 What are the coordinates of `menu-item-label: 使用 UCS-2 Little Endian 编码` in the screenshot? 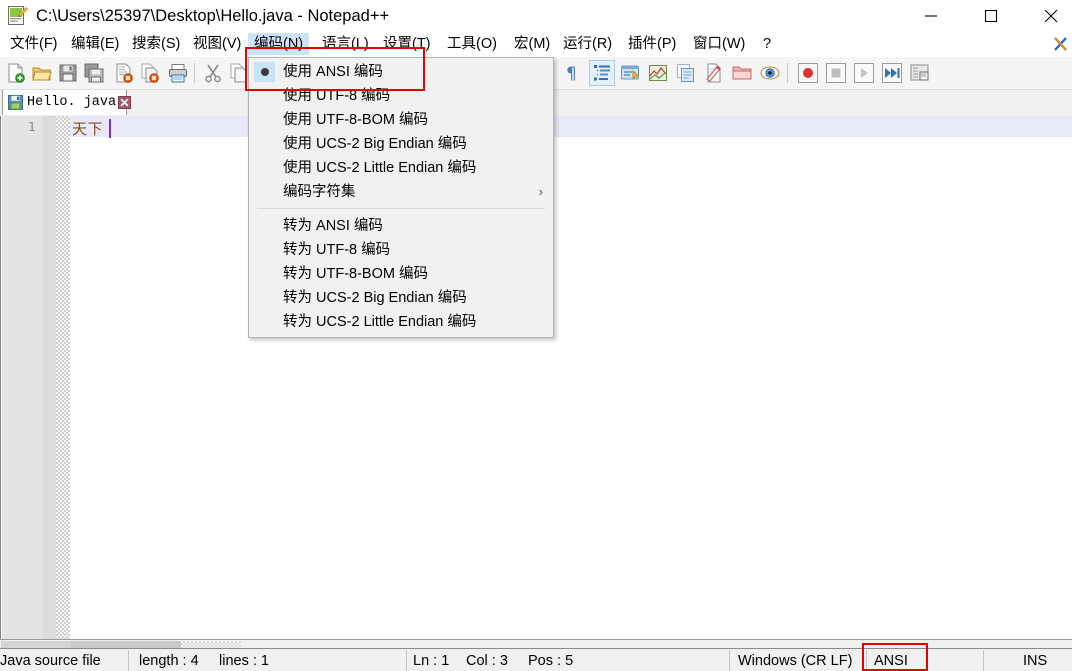 It's located at (380, 168).